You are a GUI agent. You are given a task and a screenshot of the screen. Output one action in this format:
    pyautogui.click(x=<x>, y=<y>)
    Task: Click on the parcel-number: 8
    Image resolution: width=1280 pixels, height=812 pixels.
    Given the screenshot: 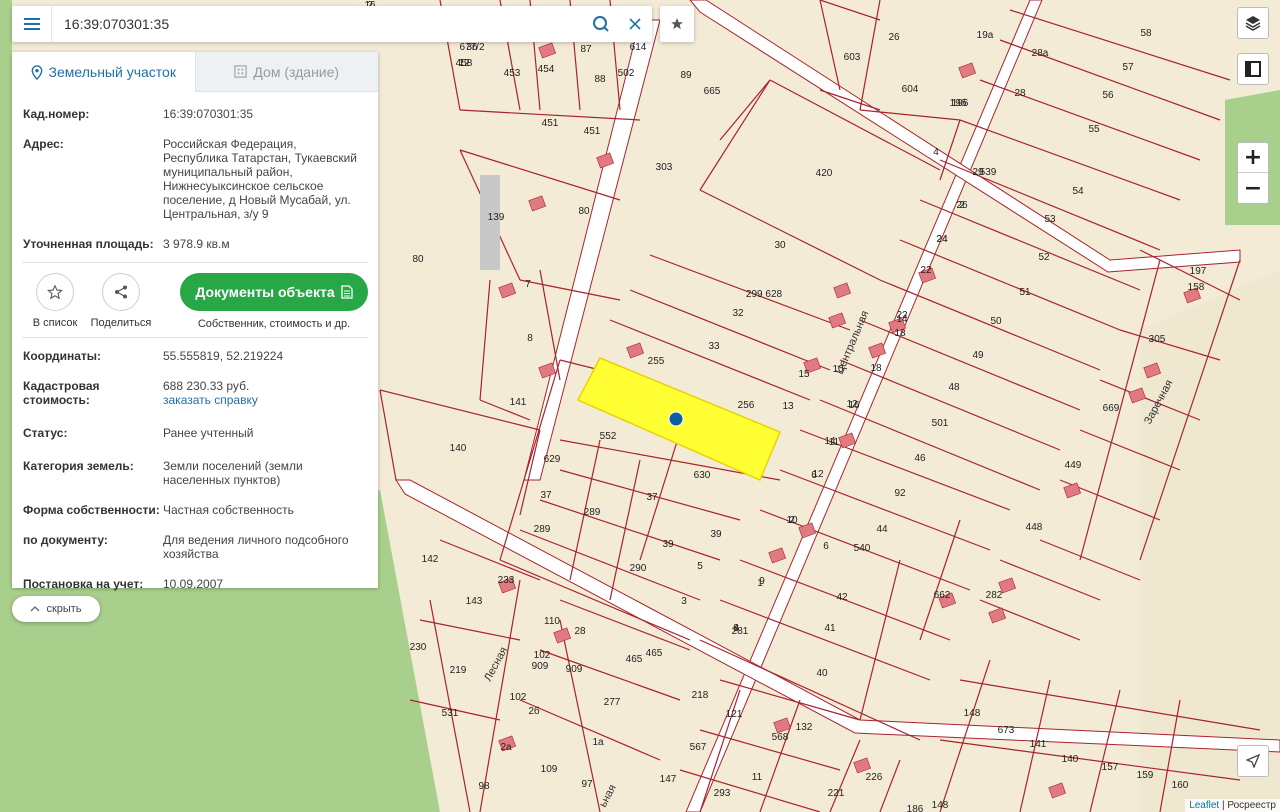 What is the action you would take?
    pyautogui.click(x=736, y=628)
    